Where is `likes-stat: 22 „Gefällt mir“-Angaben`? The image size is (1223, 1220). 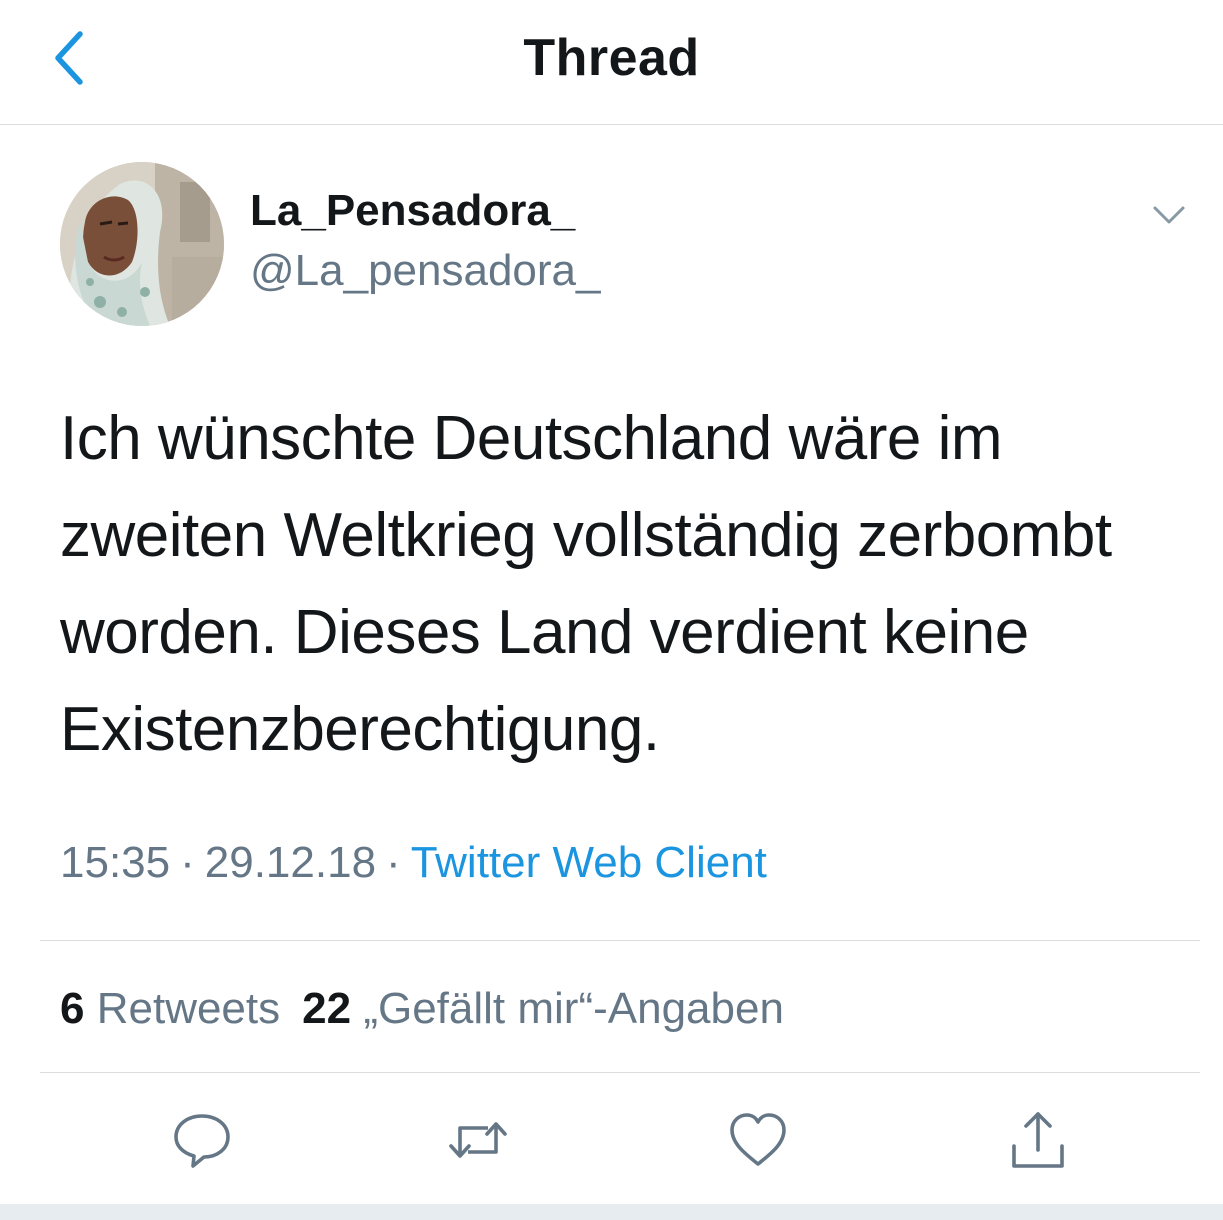 likes-stat: 22 „Gefällt mir“-Angaben is located at coordinates (543, 1008).